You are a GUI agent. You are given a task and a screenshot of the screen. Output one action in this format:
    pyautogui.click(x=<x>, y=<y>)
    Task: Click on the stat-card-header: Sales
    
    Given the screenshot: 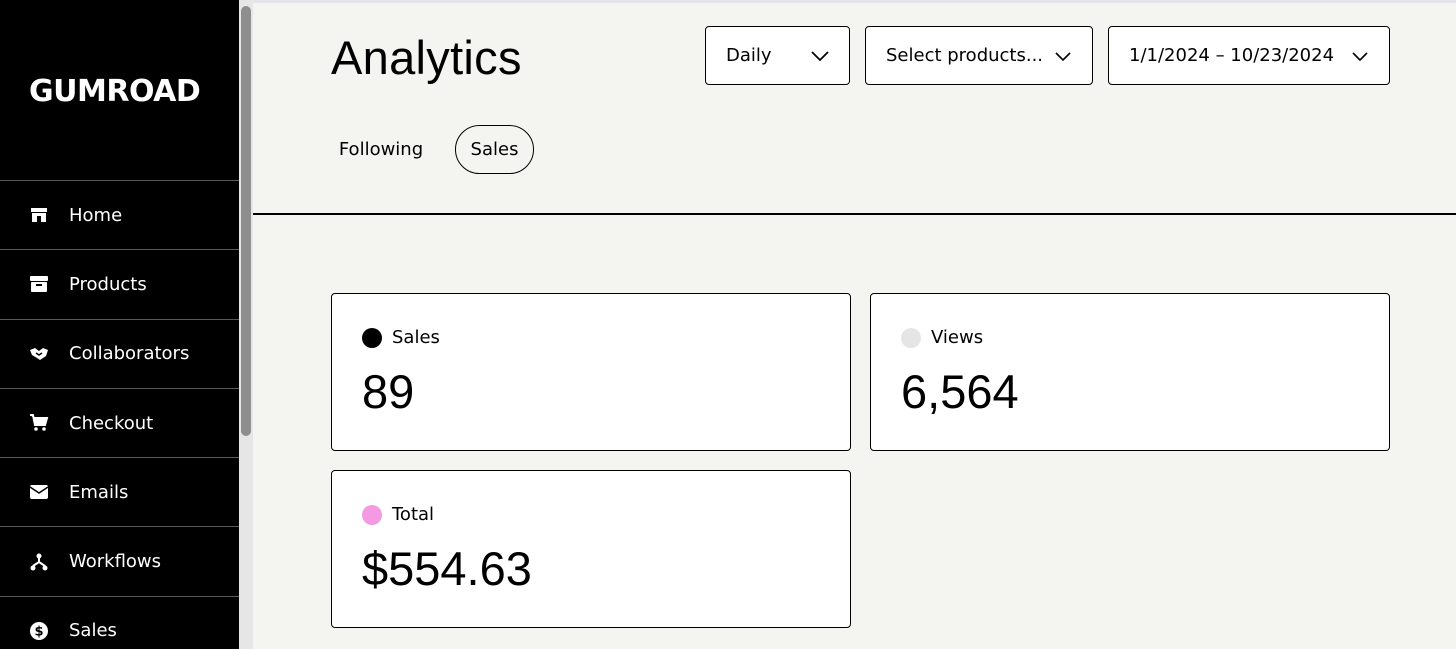 What is the action you would take?
    pyautogui.click(x=401, y=337)
    